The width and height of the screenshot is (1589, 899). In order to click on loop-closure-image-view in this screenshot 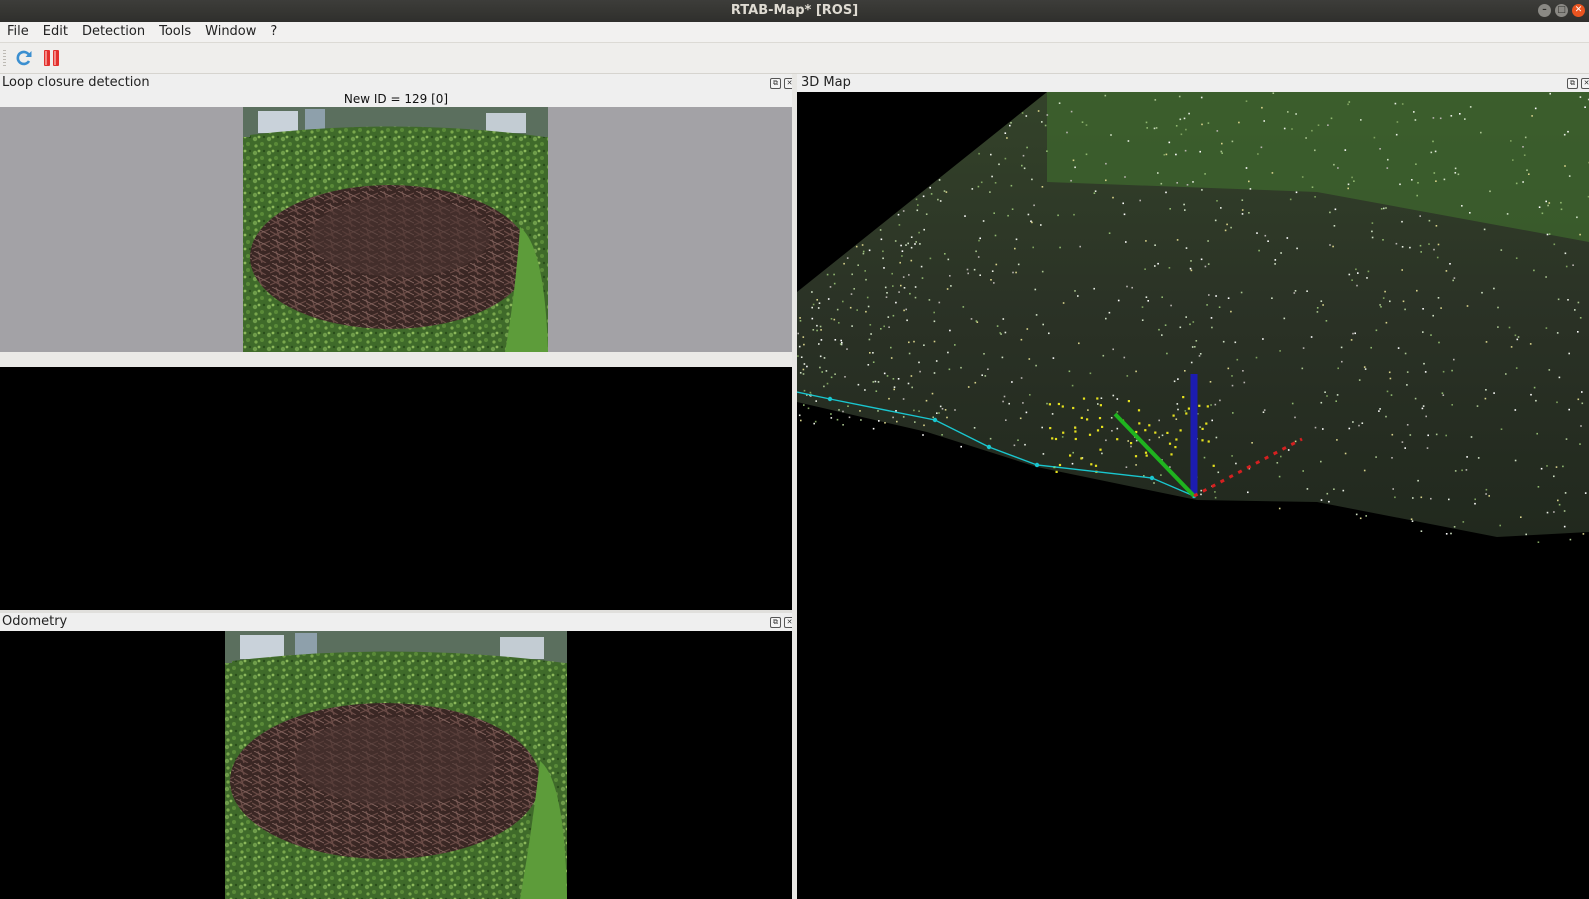, I will do `click(396, 229)`.